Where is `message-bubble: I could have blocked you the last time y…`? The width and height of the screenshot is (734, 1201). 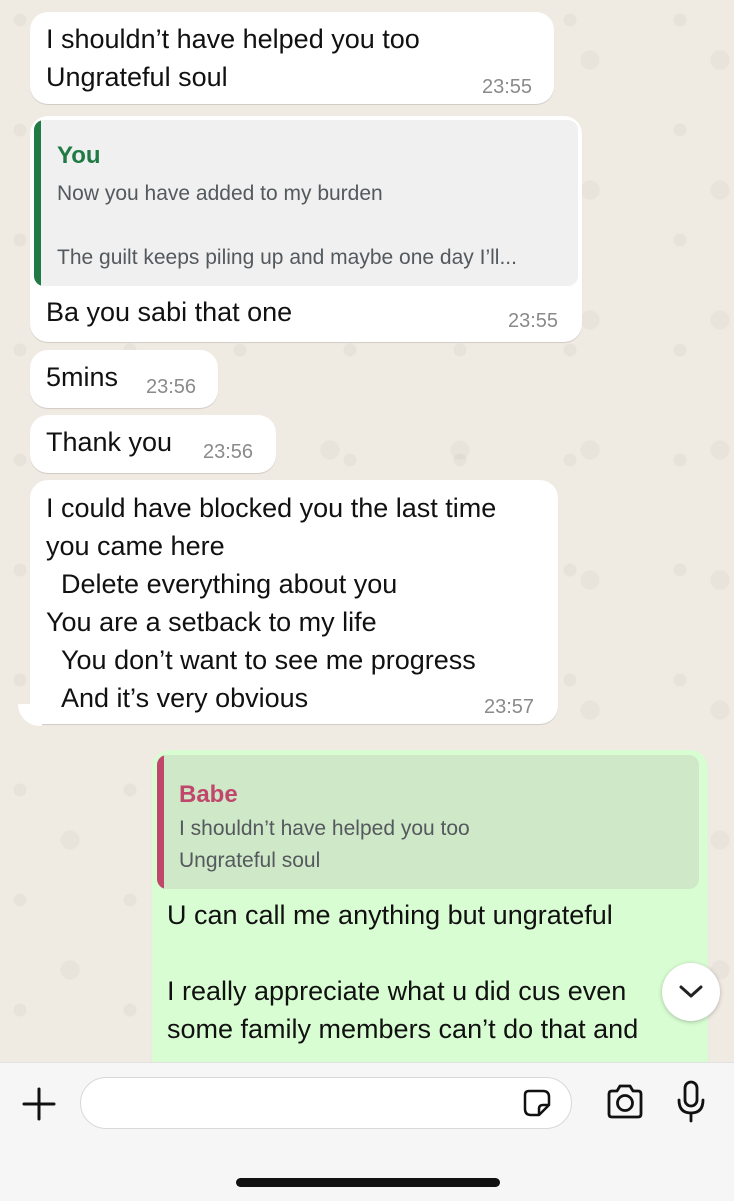 message-bubble: I could have blocked you the last time y… is located at coordinates (294, 602).